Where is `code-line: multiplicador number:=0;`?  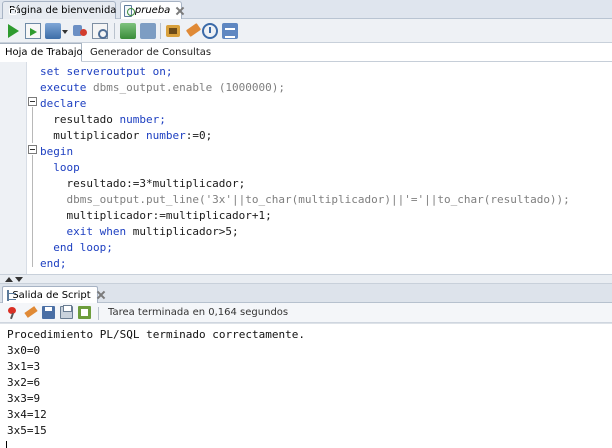
code-line: multiplicador number:=0; is located at coordinates (126, 136).